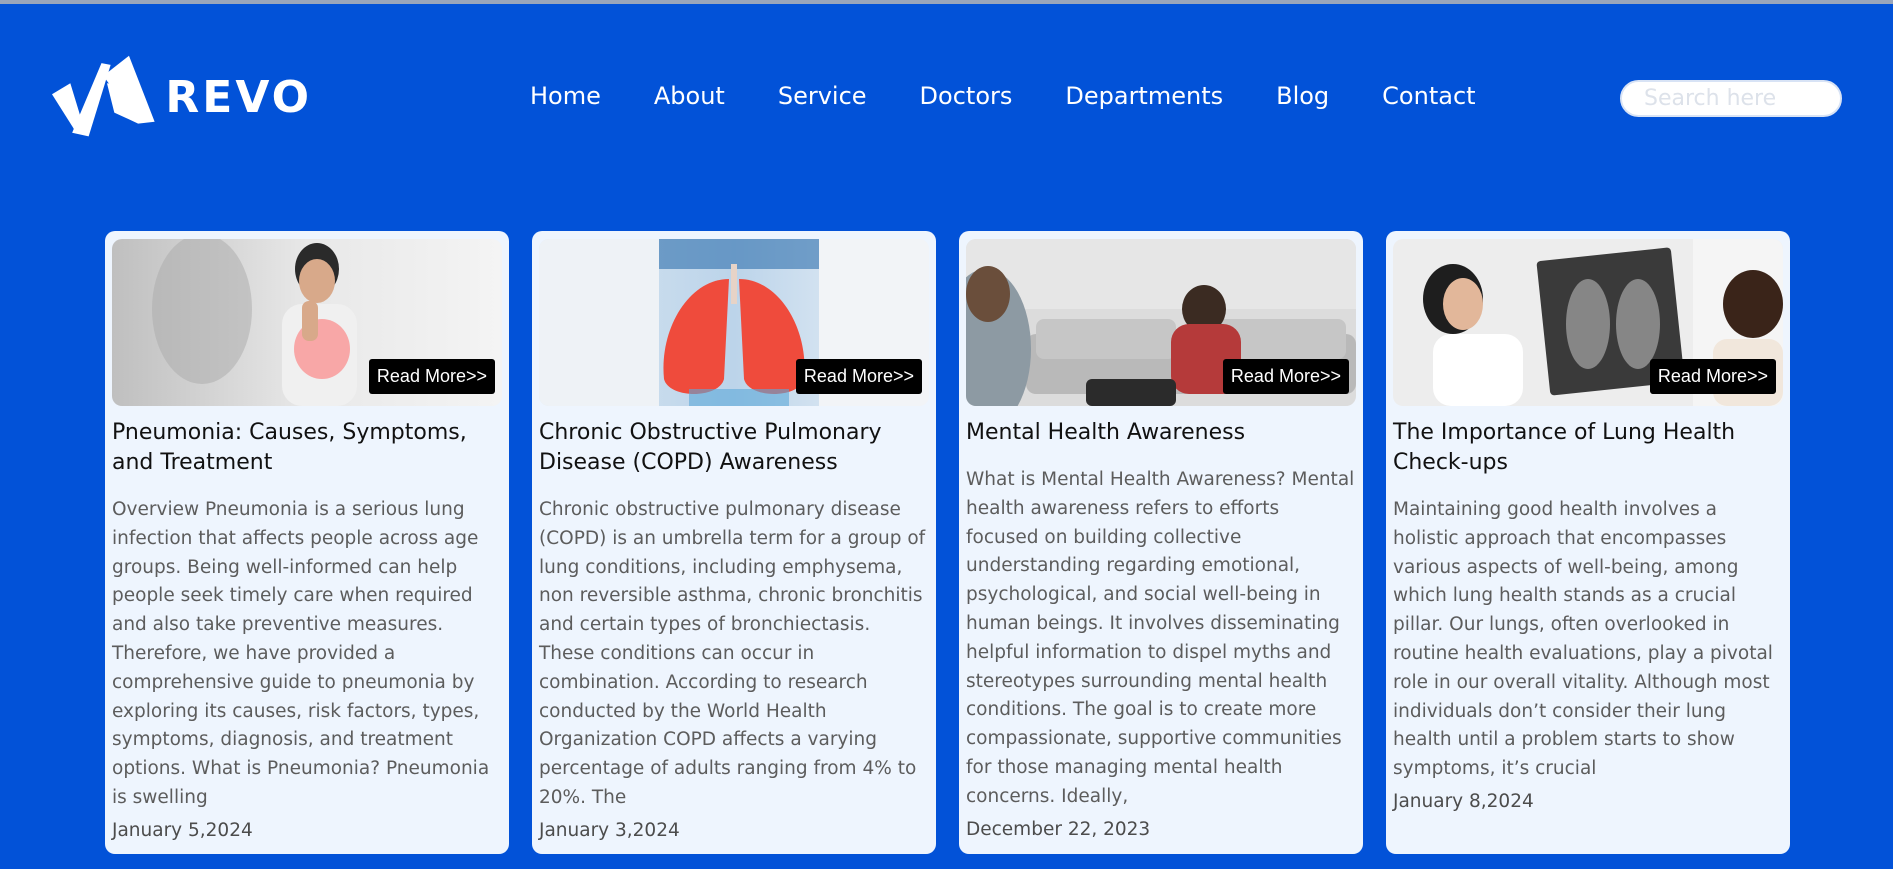 Image resolution: width=1893 pixels, height=869 pixels. What do you see at coordinates (1731, 98) in the screenshot?
I see `search-input` at bounding box center [1731, 98].